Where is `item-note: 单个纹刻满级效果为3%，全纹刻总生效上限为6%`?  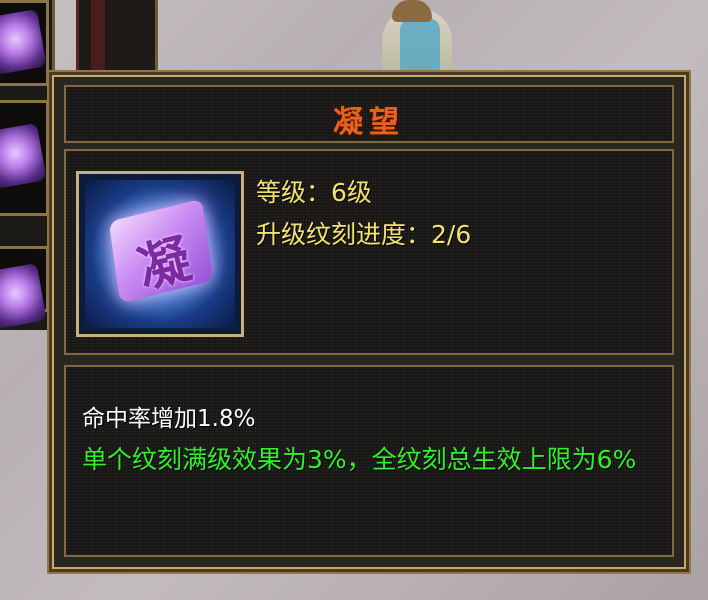 item-note: 单个纹刻满级效果为3%，全纹刻总生效上限为6% is located at coordinates (359, 459).